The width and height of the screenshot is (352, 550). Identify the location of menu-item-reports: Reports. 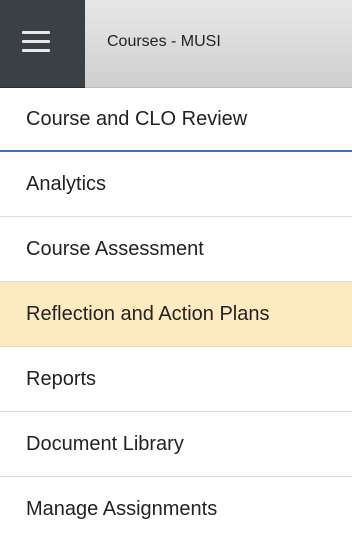
(176, 379).